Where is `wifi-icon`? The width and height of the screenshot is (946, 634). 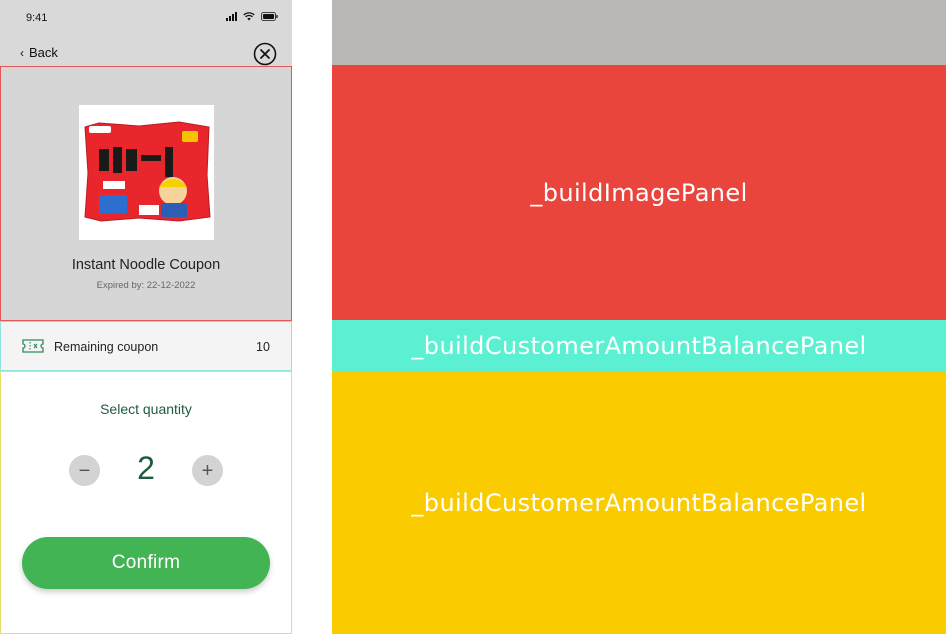
wifi-icon is located at coordinates (249, 16).